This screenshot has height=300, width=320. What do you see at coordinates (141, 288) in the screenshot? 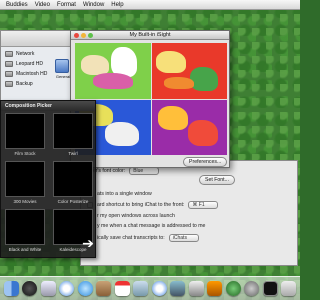
I see `preview-icon` at bounding box center [141, 288].